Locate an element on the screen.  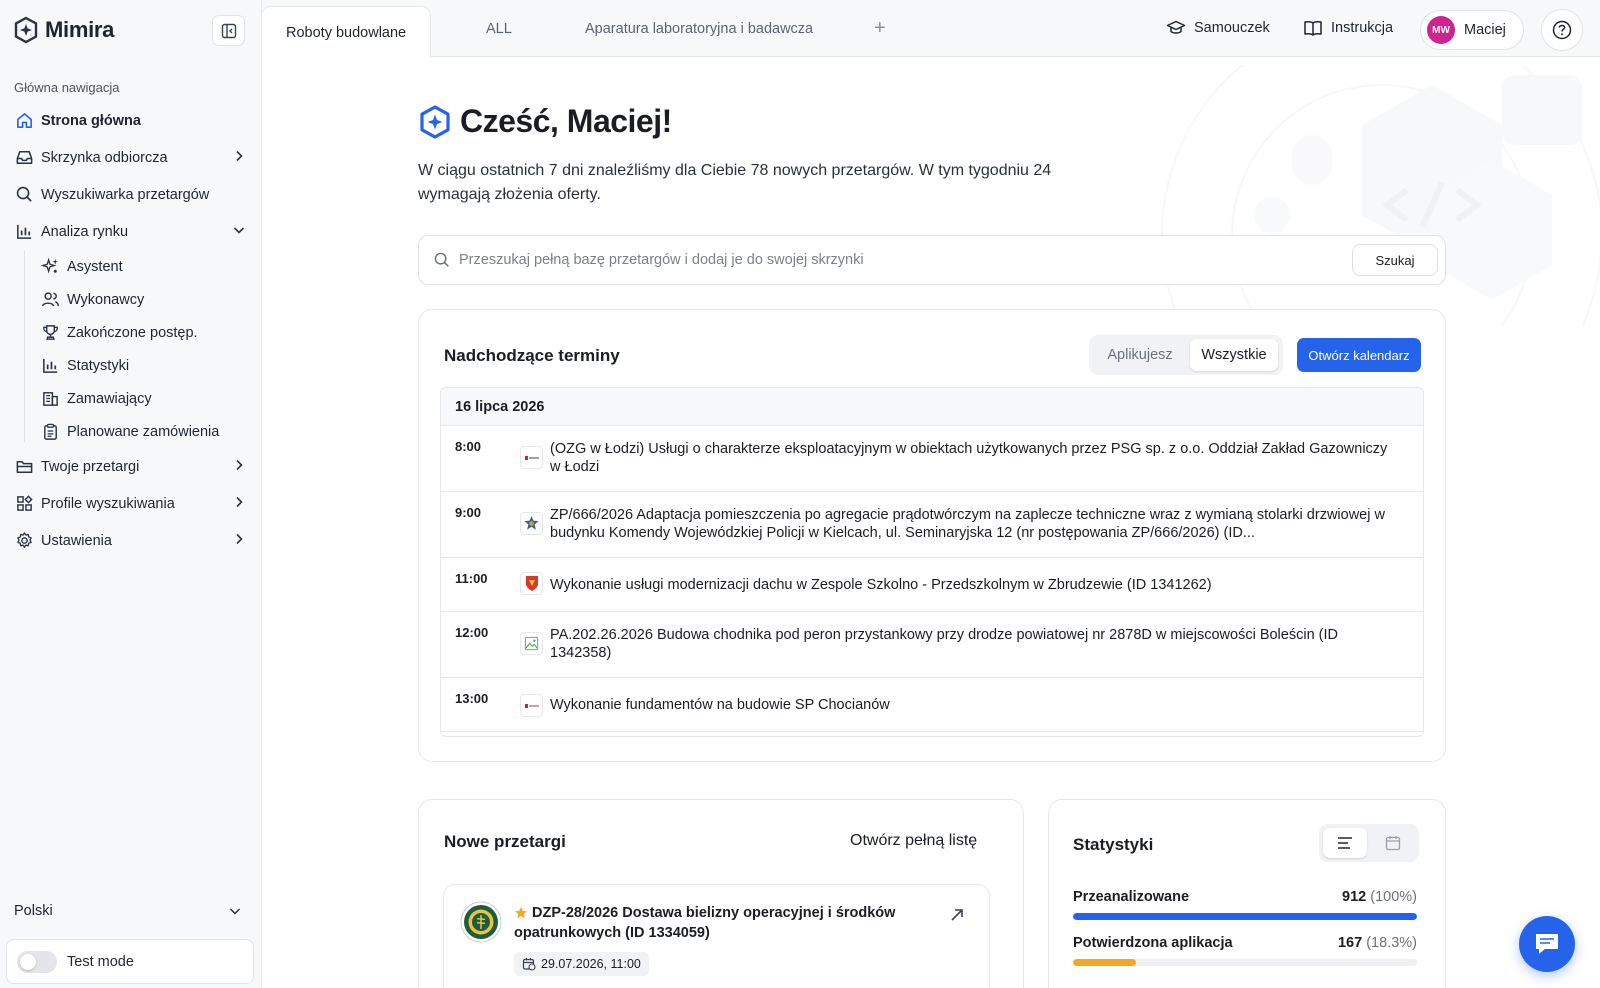
search-button: Szukaj is located at coordinates (1395, 260).